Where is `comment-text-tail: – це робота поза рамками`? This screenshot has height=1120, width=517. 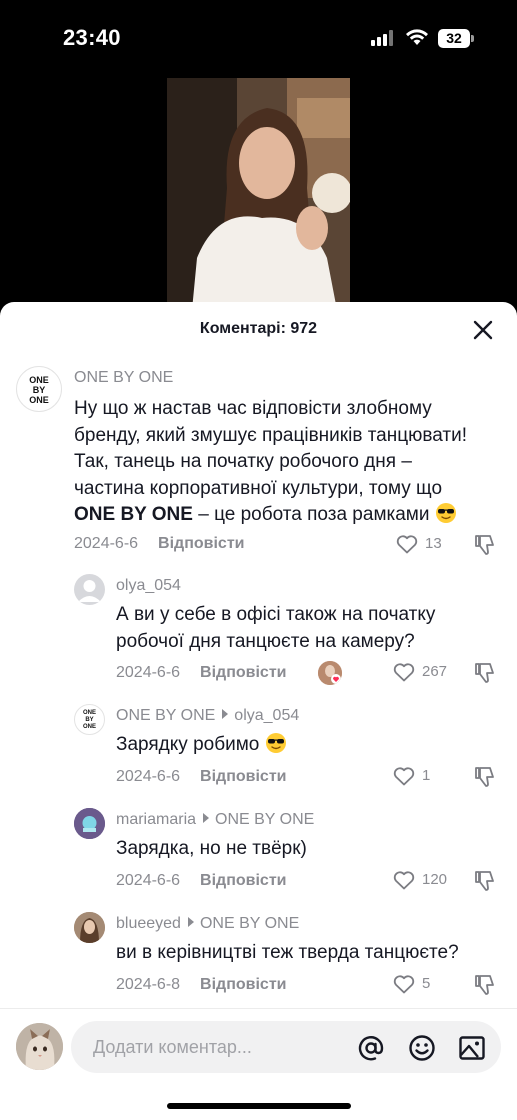 comment-text-tail: – це робота поза рамками is located at coordinates (311, 514).